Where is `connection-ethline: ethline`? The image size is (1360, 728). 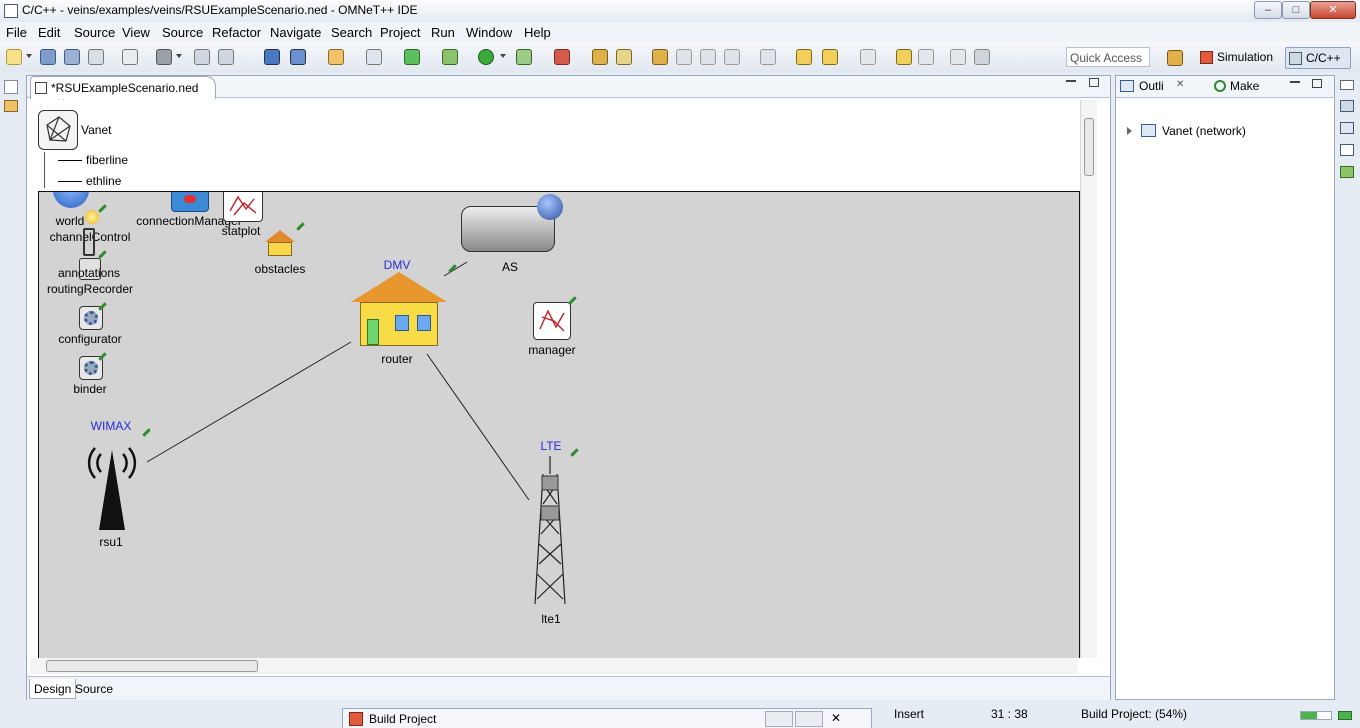 connection-ethline: ethline is located at coordinates (103, 181).